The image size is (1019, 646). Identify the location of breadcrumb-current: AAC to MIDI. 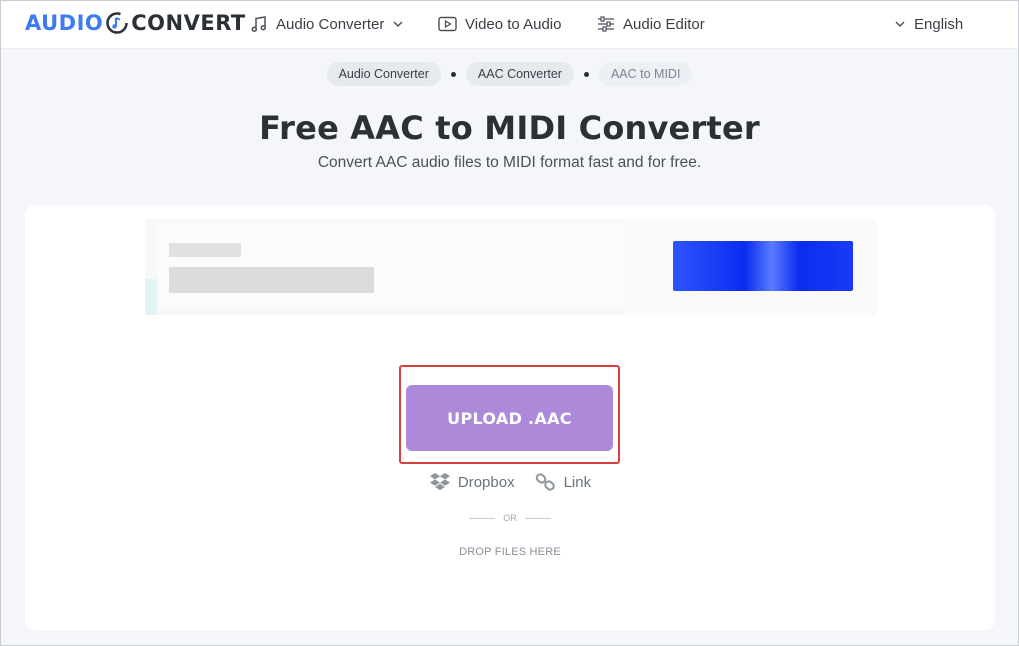
(645, 74).